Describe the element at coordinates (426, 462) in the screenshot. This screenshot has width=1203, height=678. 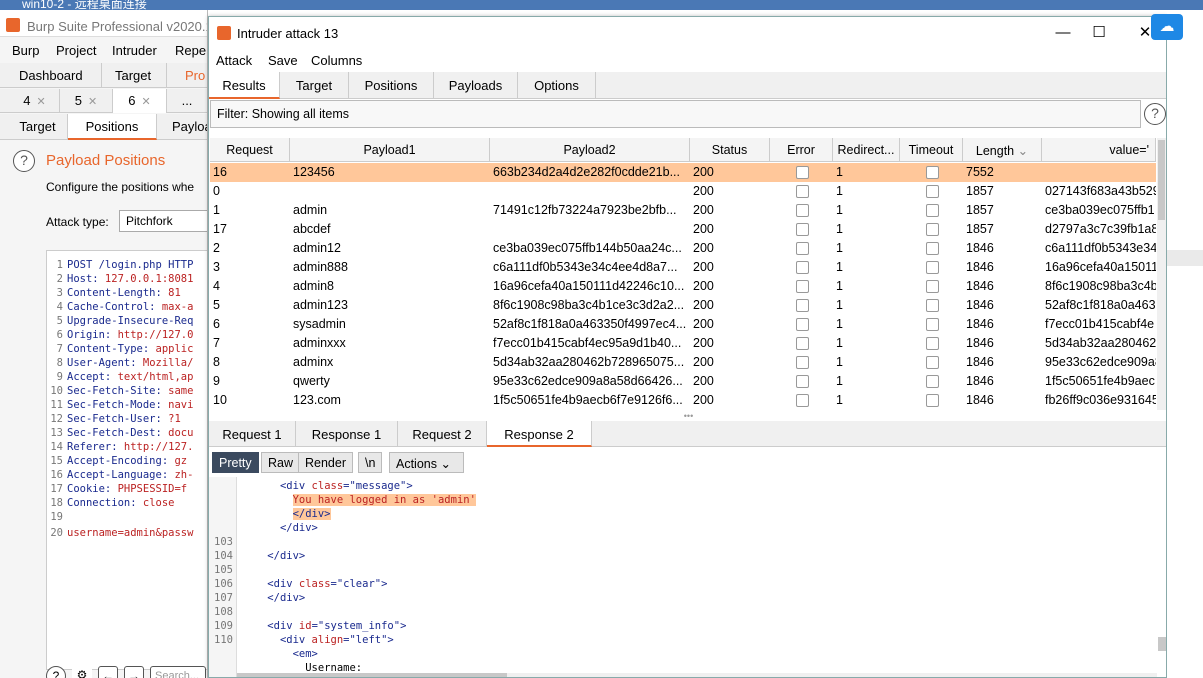
I see `actions-button: Actions ⌄` at that location.